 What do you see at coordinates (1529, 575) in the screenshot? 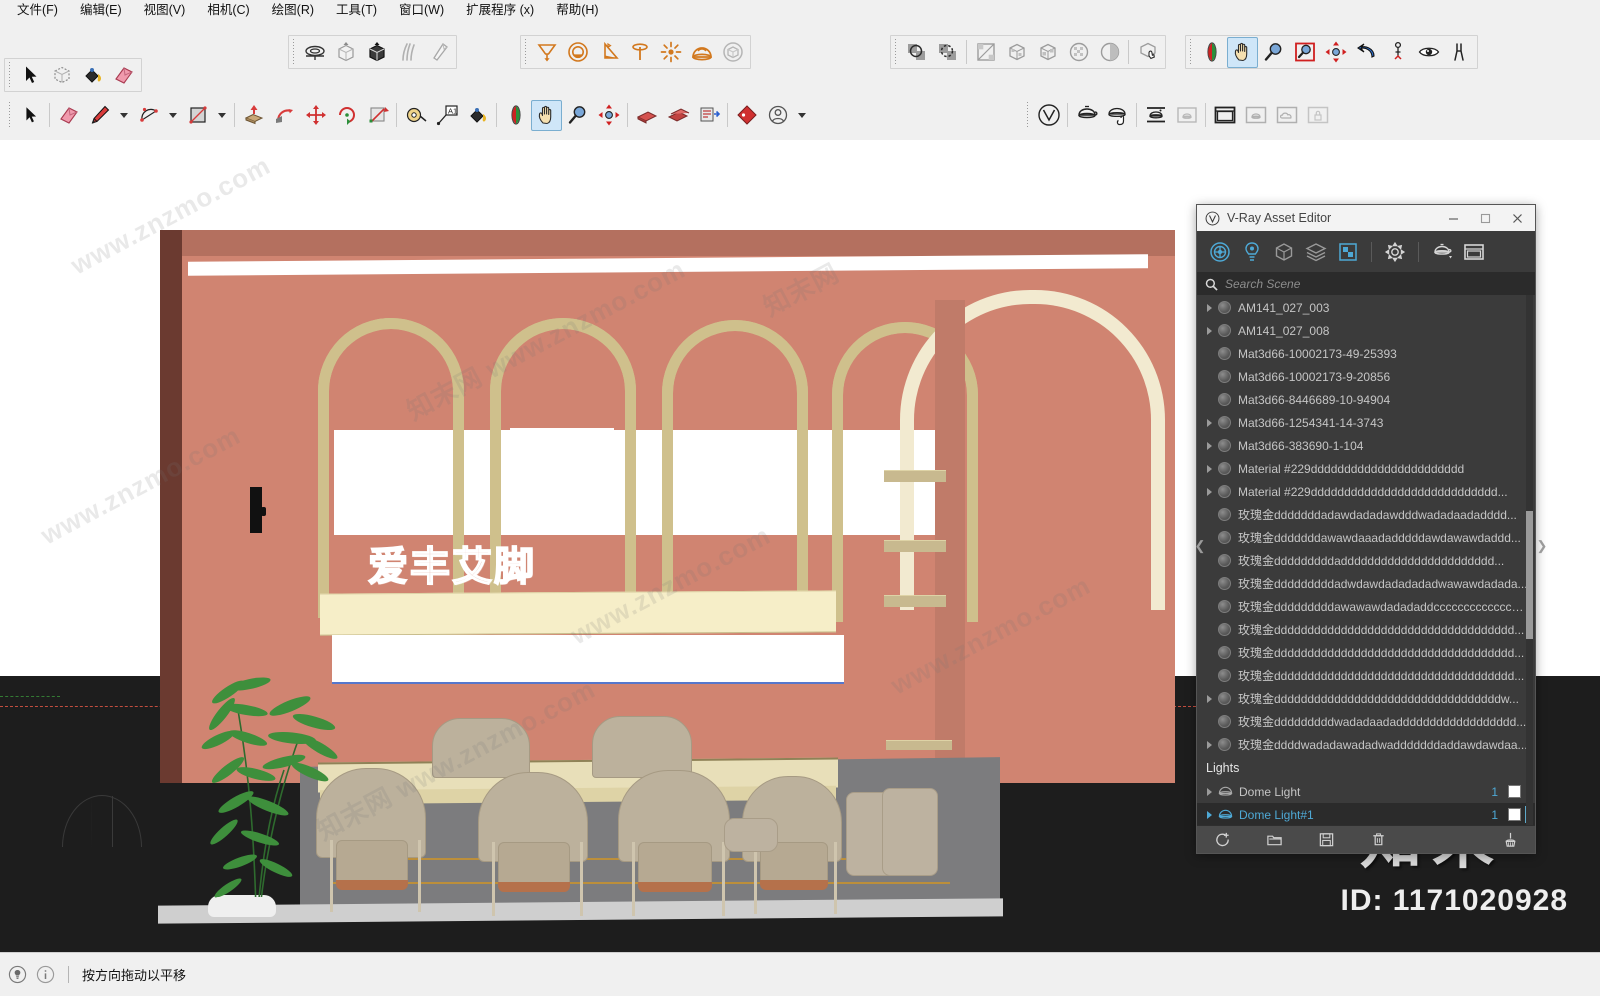
I see `list-scrollbar-thumb` at bounding box center [1529, 575].